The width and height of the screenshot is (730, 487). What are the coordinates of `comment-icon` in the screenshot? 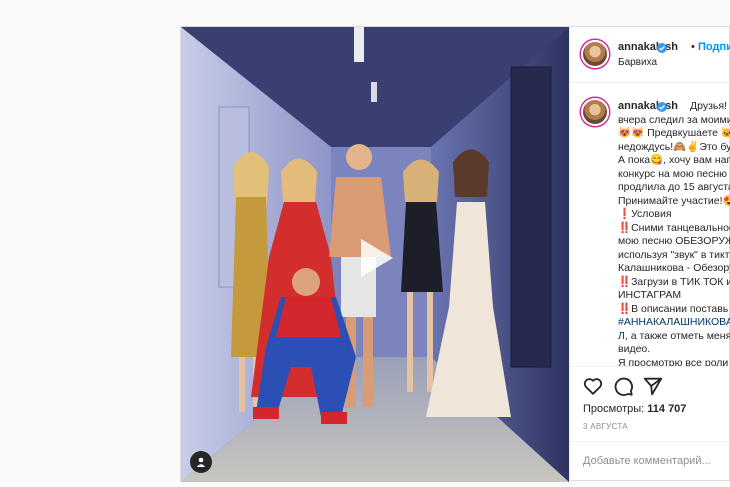 It's located at (623, 386).